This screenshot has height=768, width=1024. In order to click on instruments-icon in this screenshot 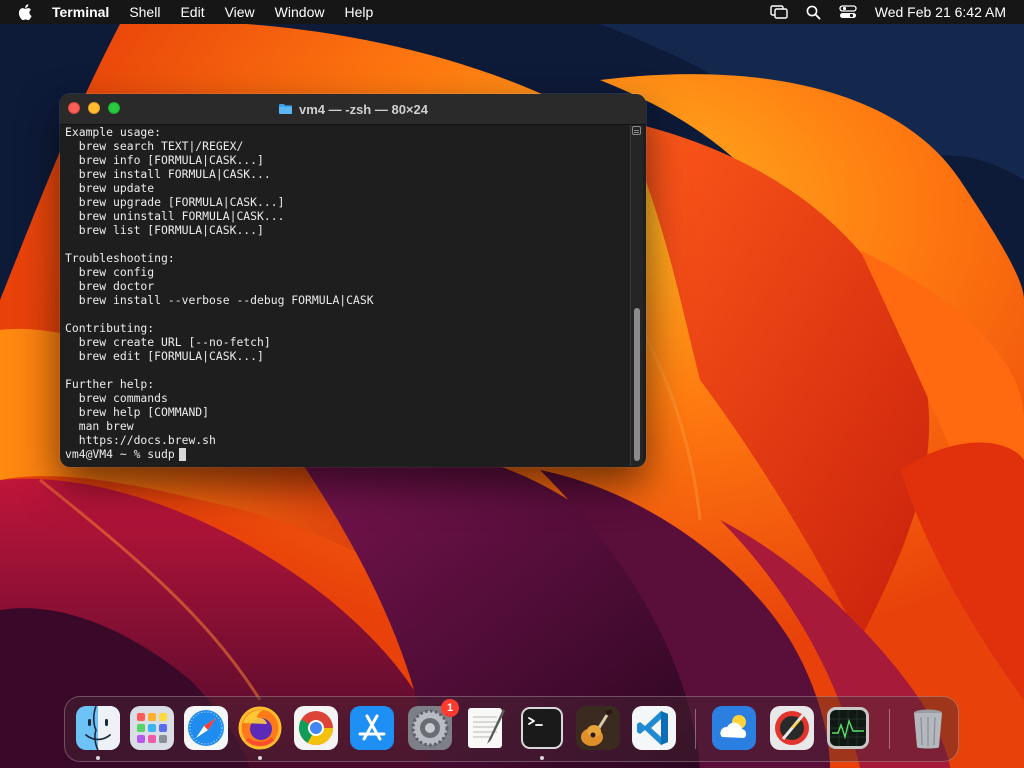, I will do `click(792, 728)`.